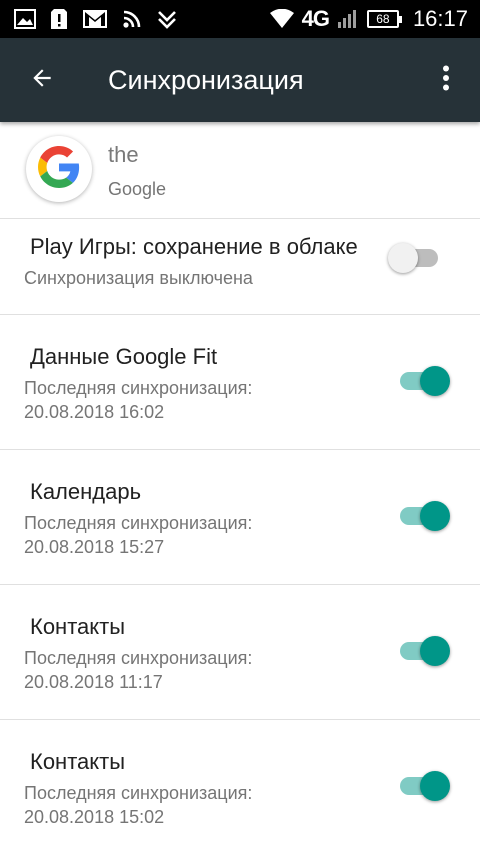  What do you see at coordinates (93, 682) in the screenshot?
I see `sync-item-last-sync-time: 20.08.2018 11:17` at bounding box center [93, 682].